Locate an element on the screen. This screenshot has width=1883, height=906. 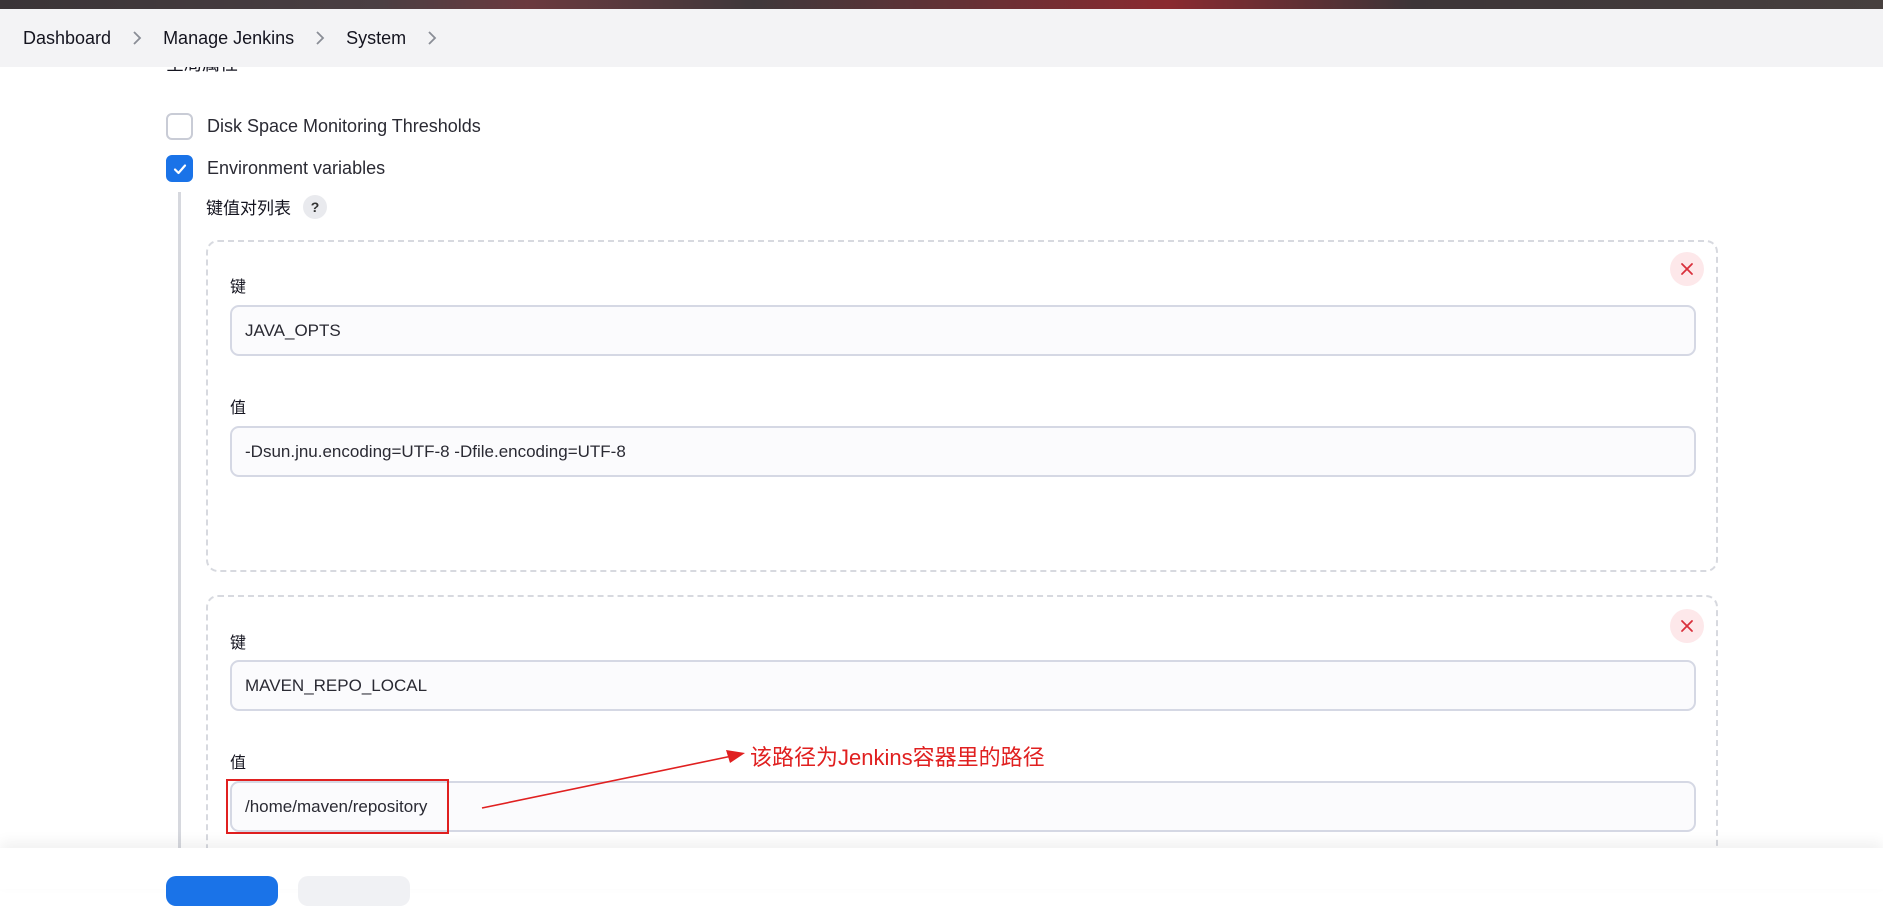
key-input: MAVEN_REPO_LOCAL is located at coordinates (963, 685).